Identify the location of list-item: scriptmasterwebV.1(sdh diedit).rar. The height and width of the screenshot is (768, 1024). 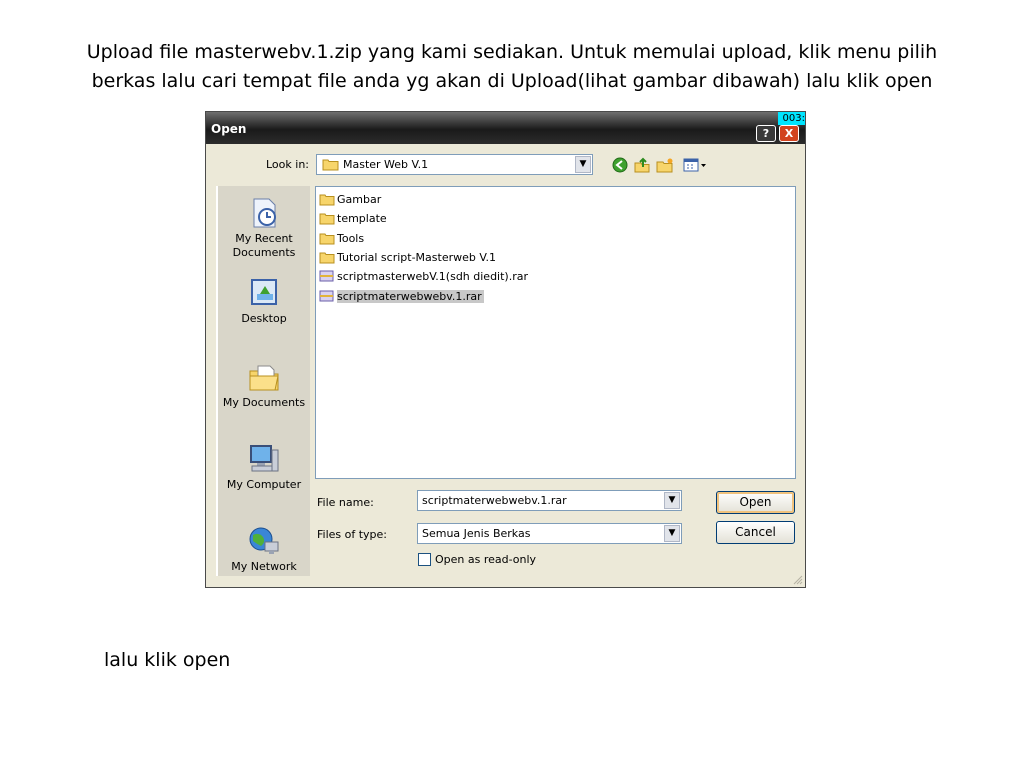
(423, 276).